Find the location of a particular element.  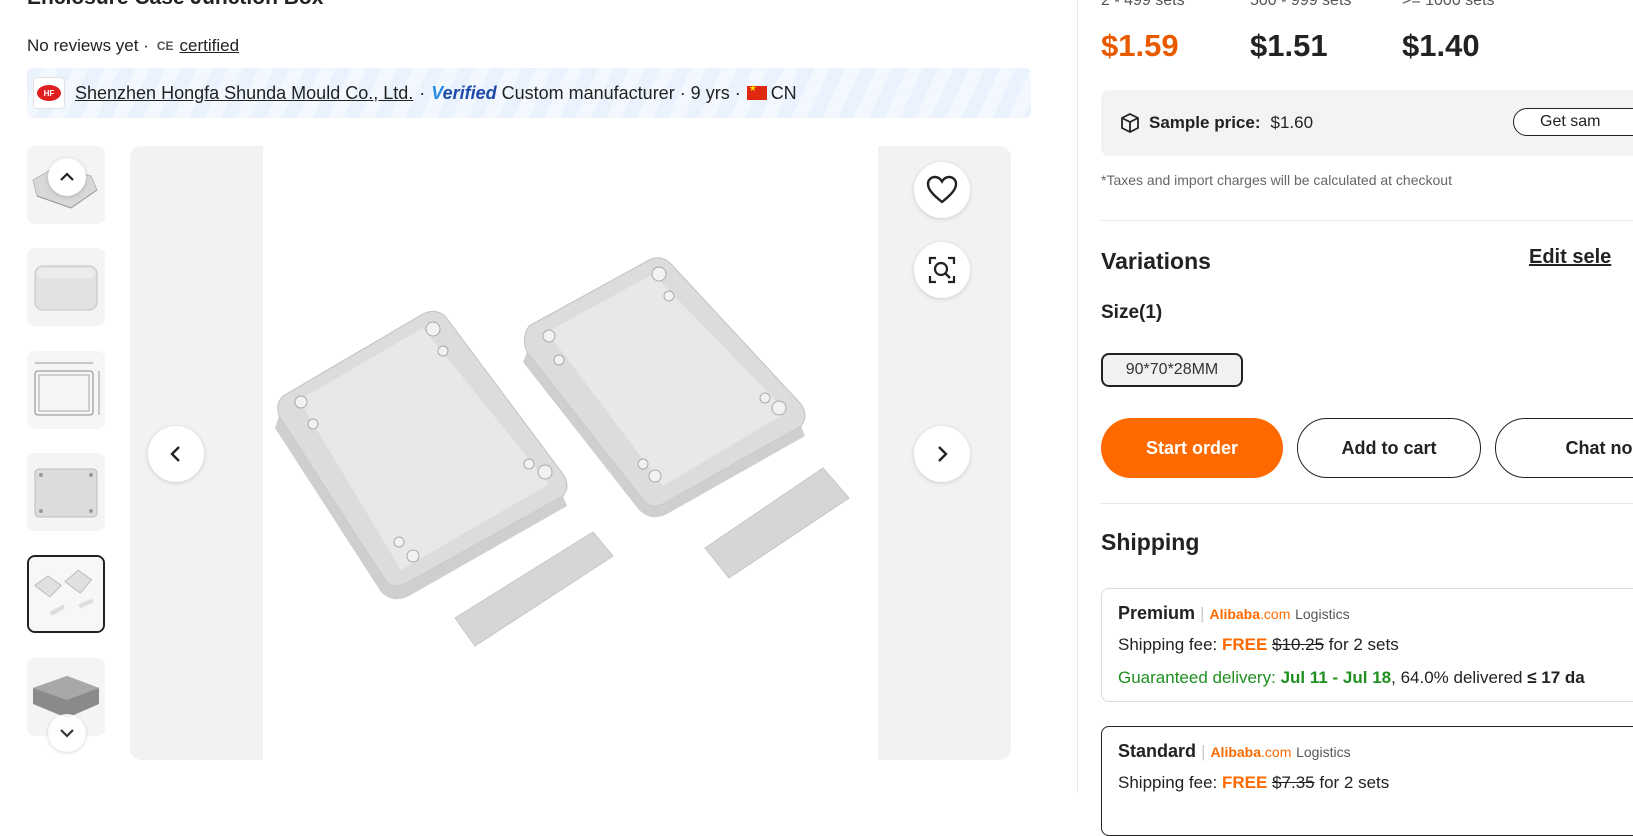

tier-2-price: $1.51 is located at coordinates (1289, 45).